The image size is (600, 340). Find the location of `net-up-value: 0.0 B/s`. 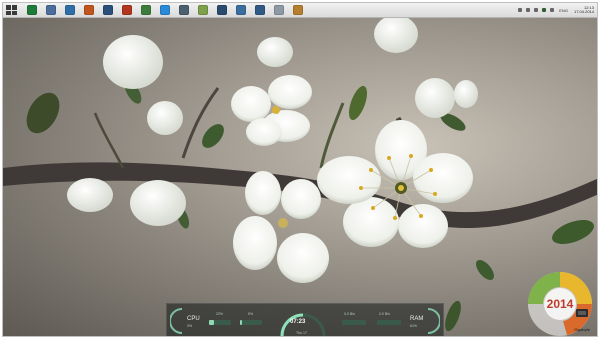

net-up-value: 0.0 B/s is located at coordinates (384, 314).